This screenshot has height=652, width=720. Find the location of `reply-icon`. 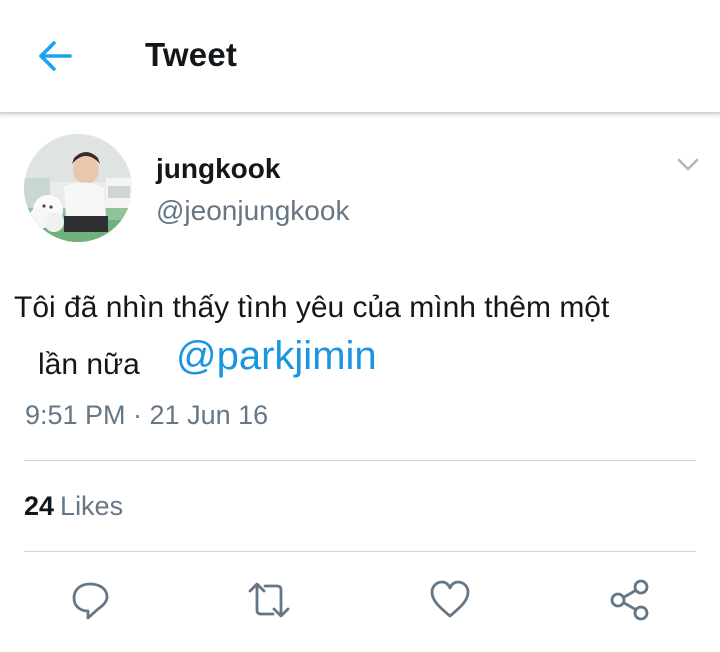

reply-icon is located at coordinates (90, 601).